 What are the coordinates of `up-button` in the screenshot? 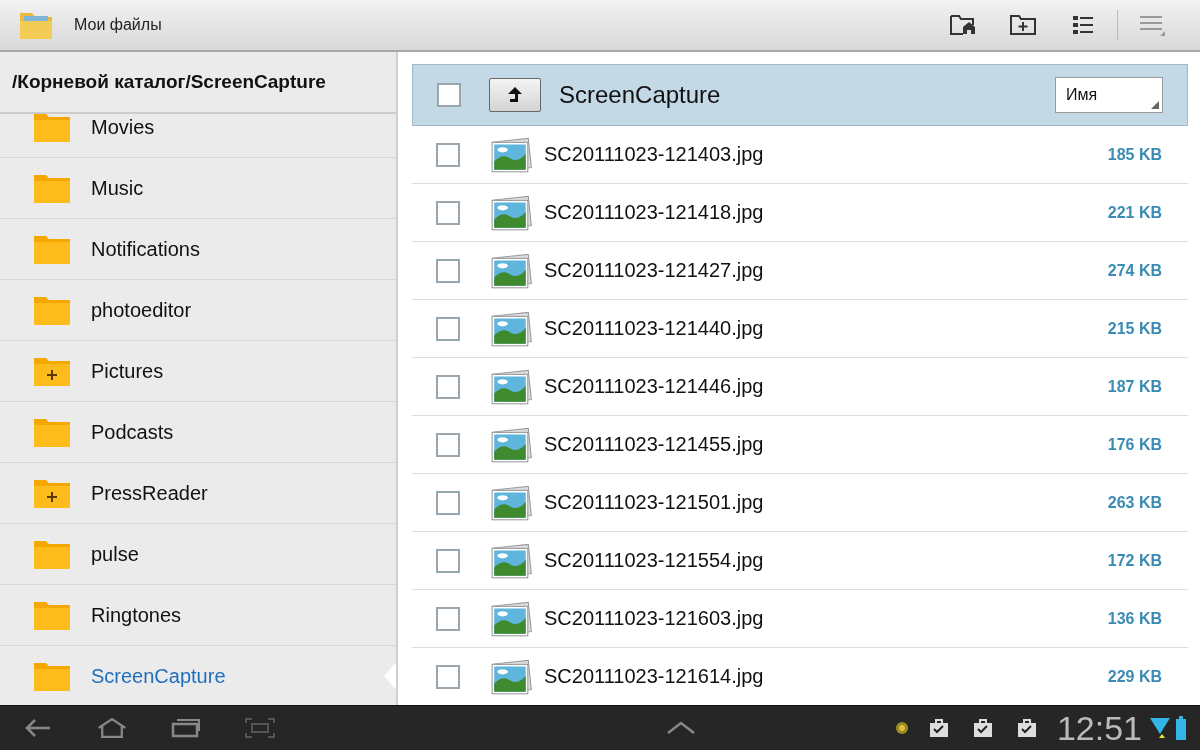 It's located at (515, 95).